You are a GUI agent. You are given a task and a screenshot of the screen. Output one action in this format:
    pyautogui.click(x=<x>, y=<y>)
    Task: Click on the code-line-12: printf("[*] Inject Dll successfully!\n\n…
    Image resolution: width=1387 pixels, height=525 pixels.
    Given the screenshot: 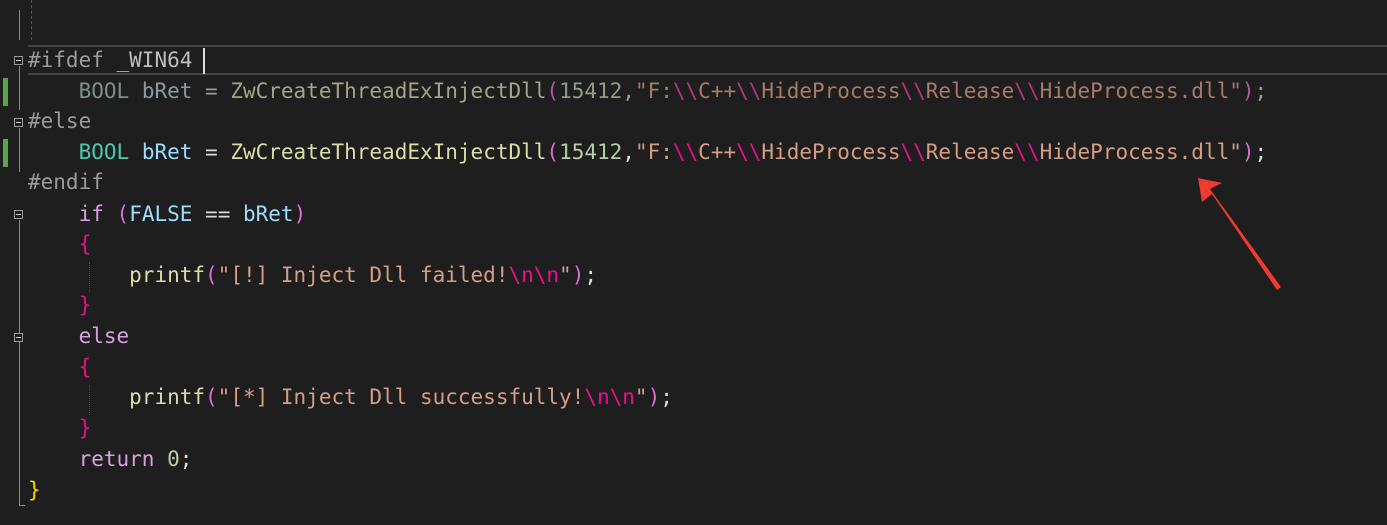 What is the action you would take?
    pyautogui.click(x=350, y=397)
    